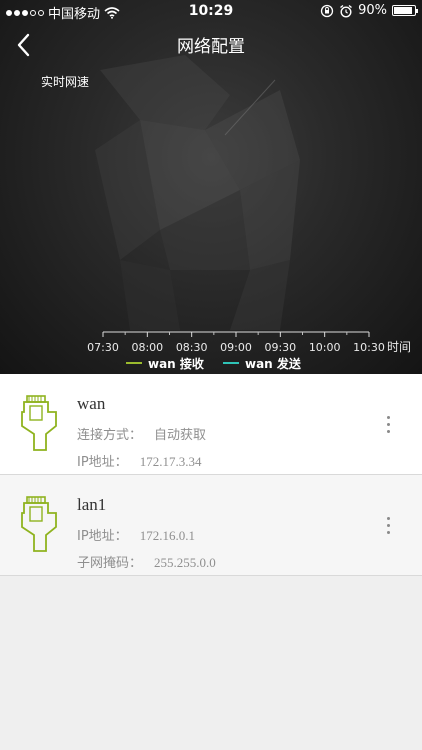 This screenshot has width=422, height=750. I want to click on chart-title: 实时网速, so click(65, 82).